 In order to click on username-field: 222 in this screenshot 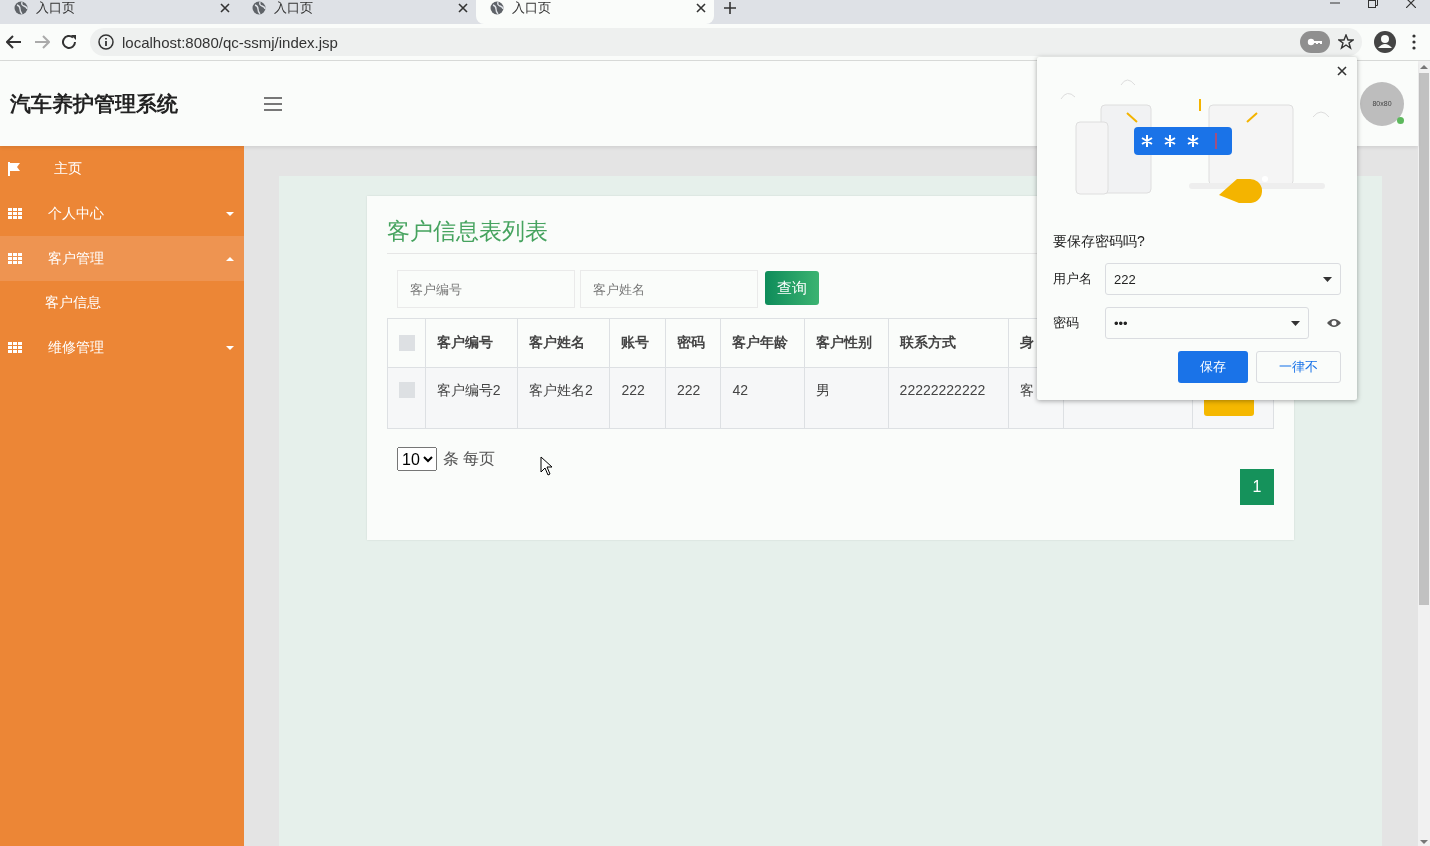, I will do `click(1223, 279)`.